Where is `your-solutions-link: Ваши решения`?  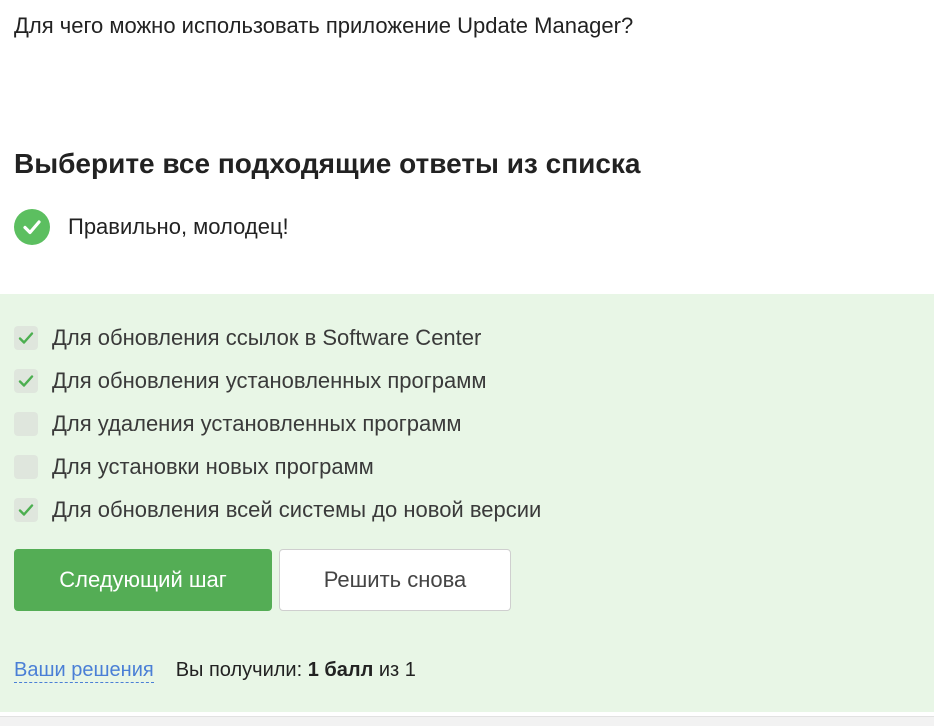 your-solutions-link: Ваши решения is located at coordinates (84, 671).